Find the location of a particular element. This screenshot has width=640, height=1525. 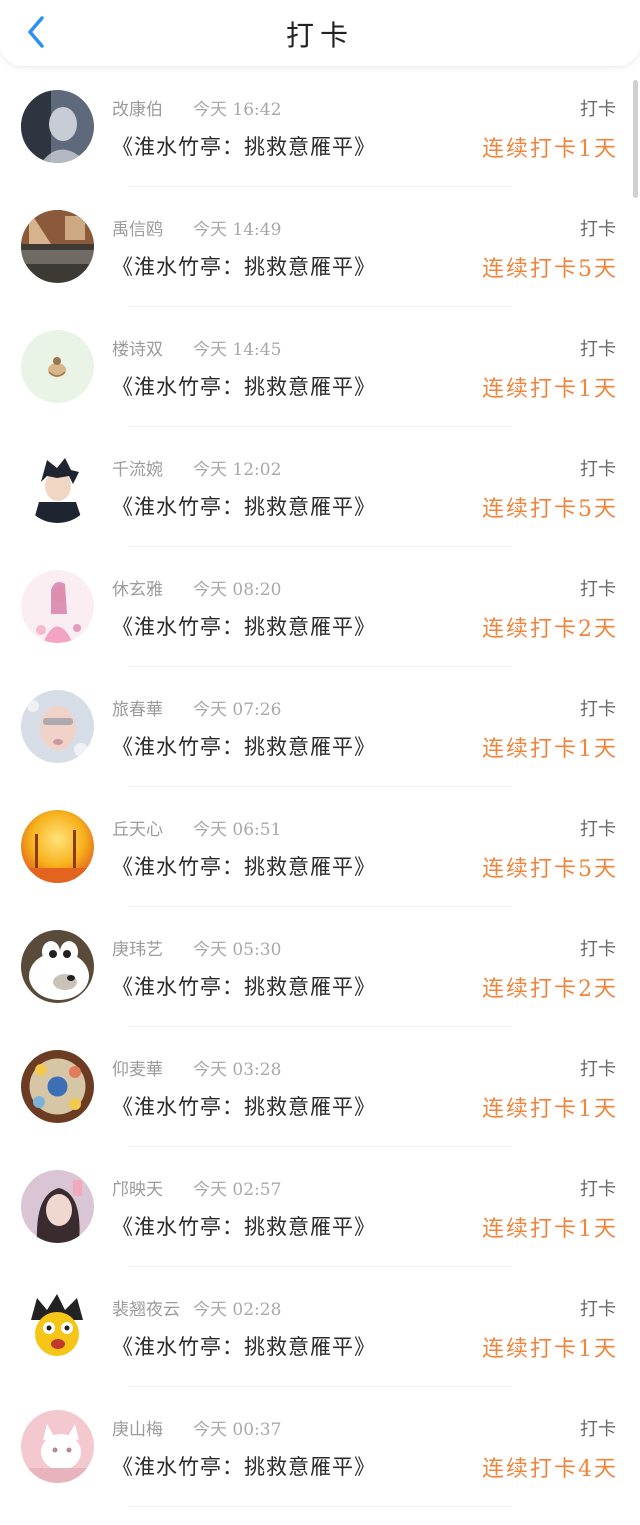

user-name: 旅春華 is located at coordinates (137, 710).